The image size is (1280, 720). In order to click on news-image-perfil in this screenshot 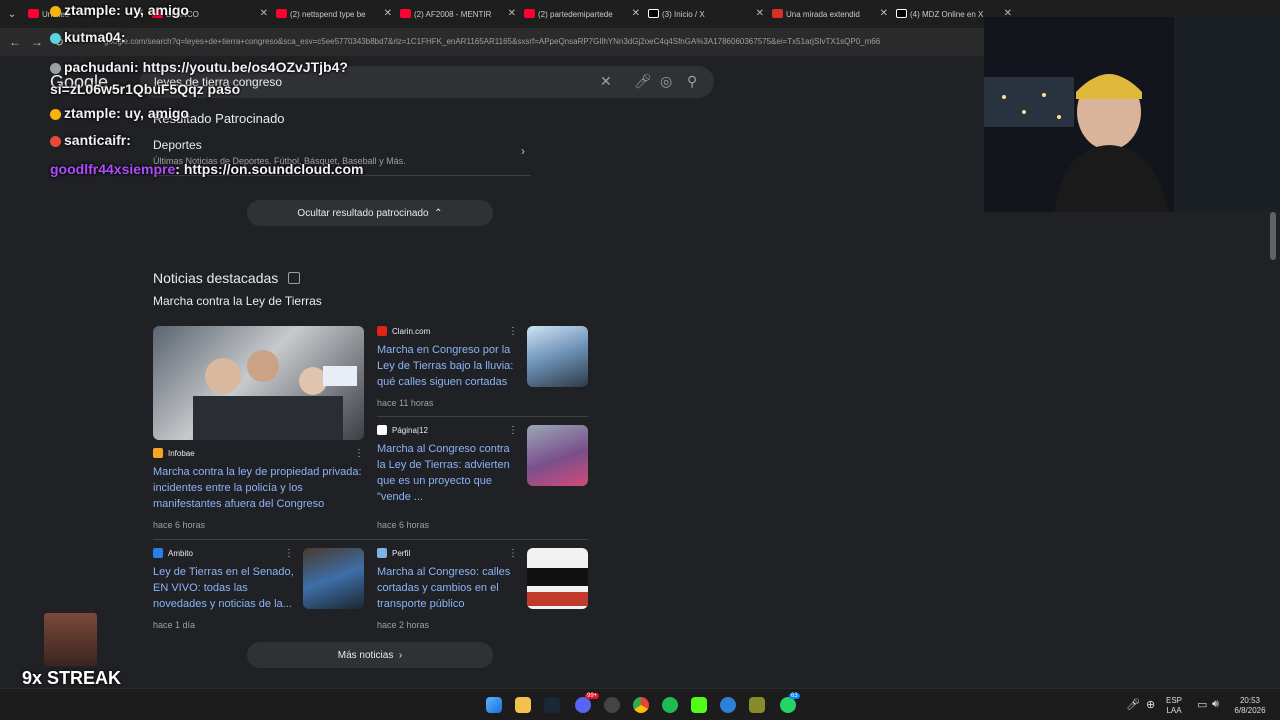, I will do `click(557, 578)`.